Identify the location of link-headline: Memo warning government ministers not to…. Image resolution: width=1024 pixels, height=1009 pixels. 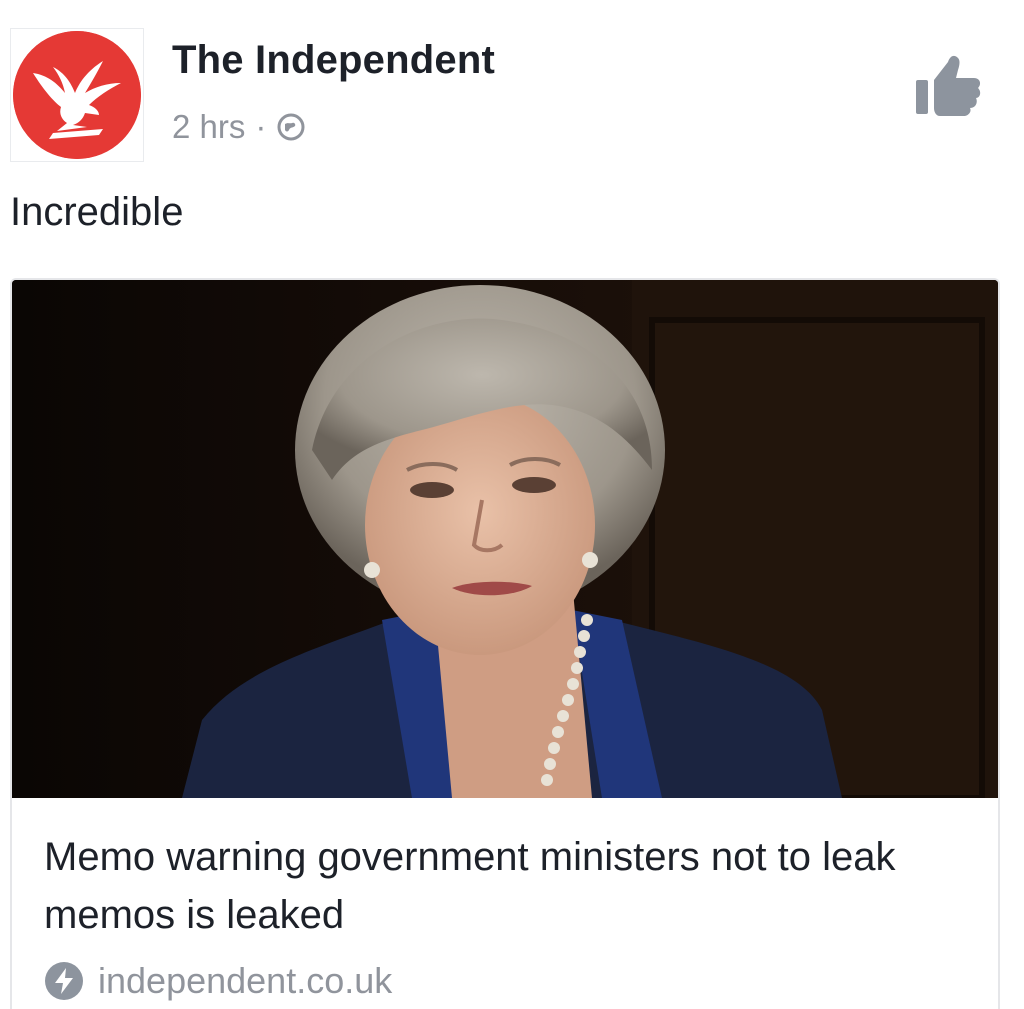
(509, 886).